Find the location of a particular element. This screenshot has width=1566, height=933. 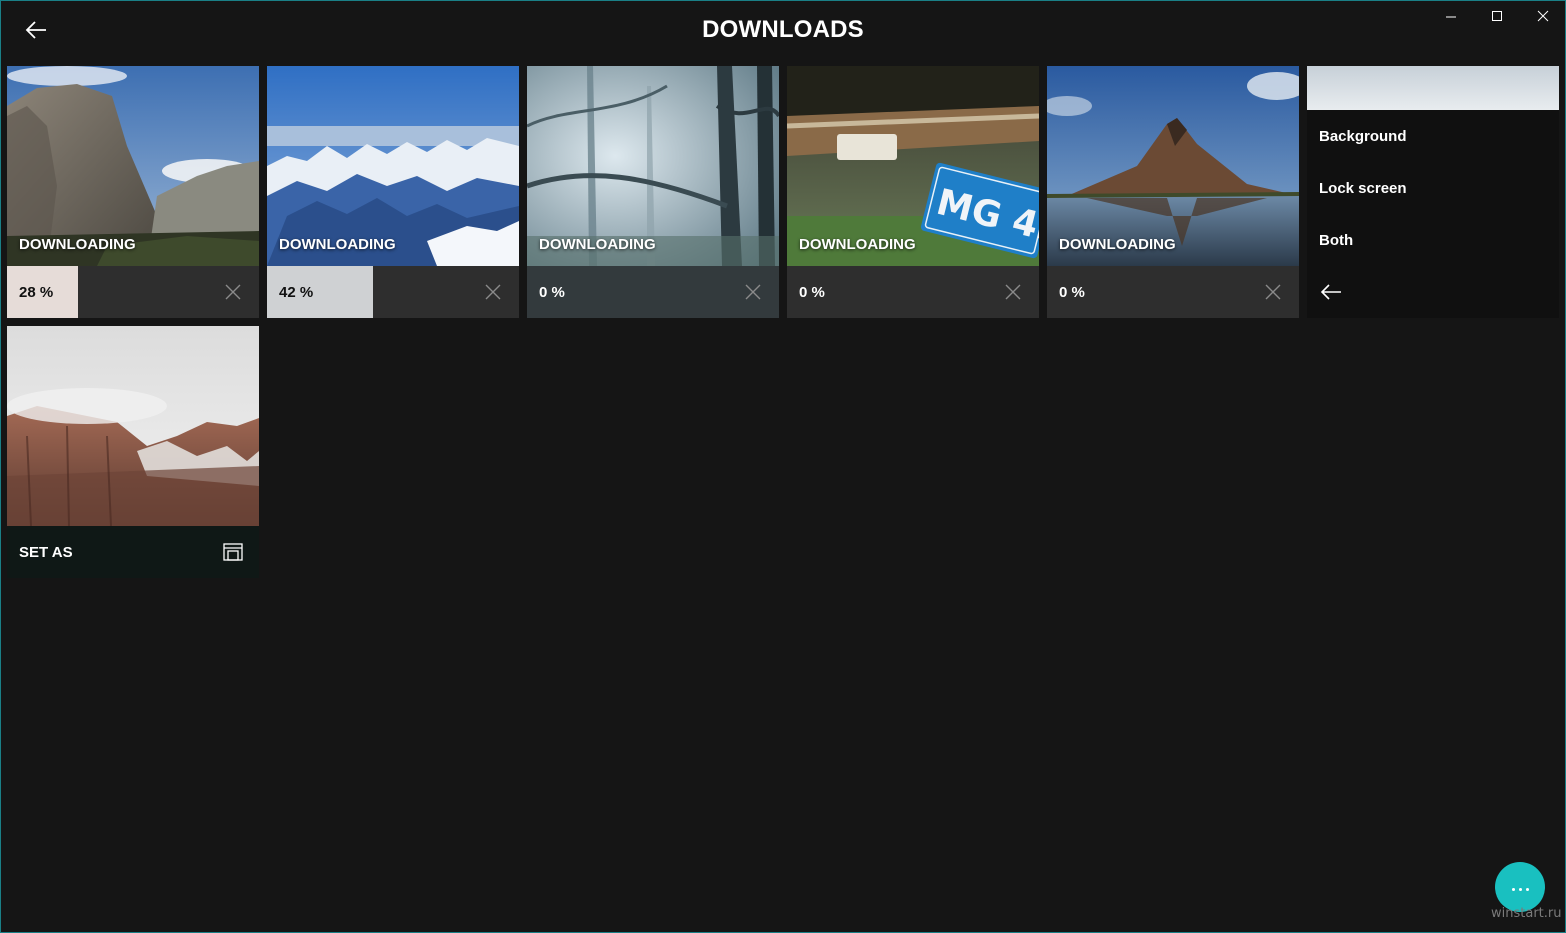

completed-tile: SET AS is located at coordinates (133, 452).